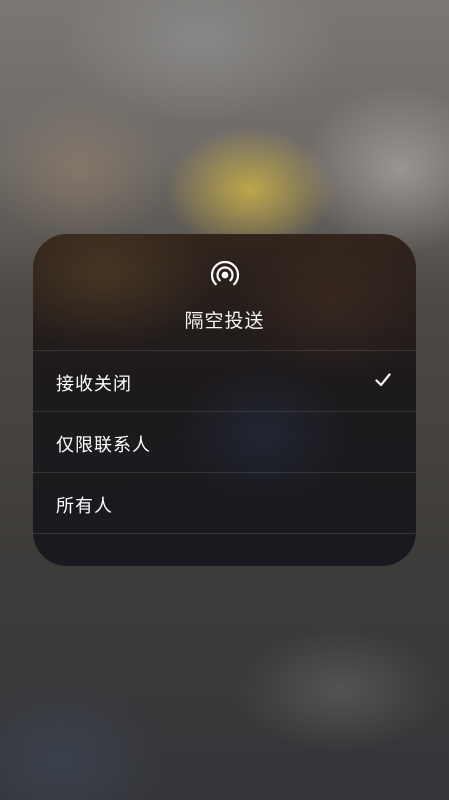 The image size is (449, 800). I want to click on airdrop-icon, so click(225, 273).